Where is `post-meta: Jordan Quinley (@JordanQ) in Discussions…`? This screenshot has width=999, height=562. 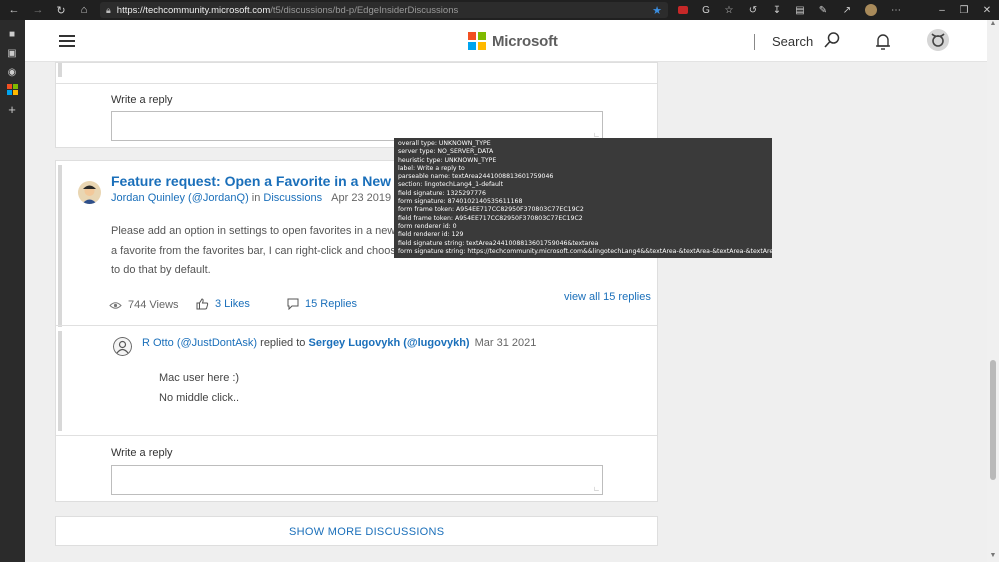
post-meta: Jordan Quinley (@JordanQ) in Discussions… is located at coordinates (251, 198).